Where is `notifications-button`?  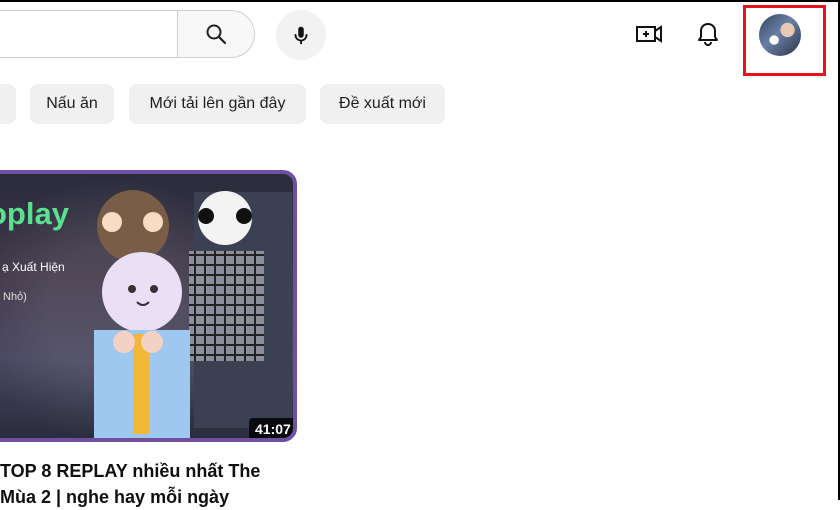 notifications-button is located at coordinates (708, 34).